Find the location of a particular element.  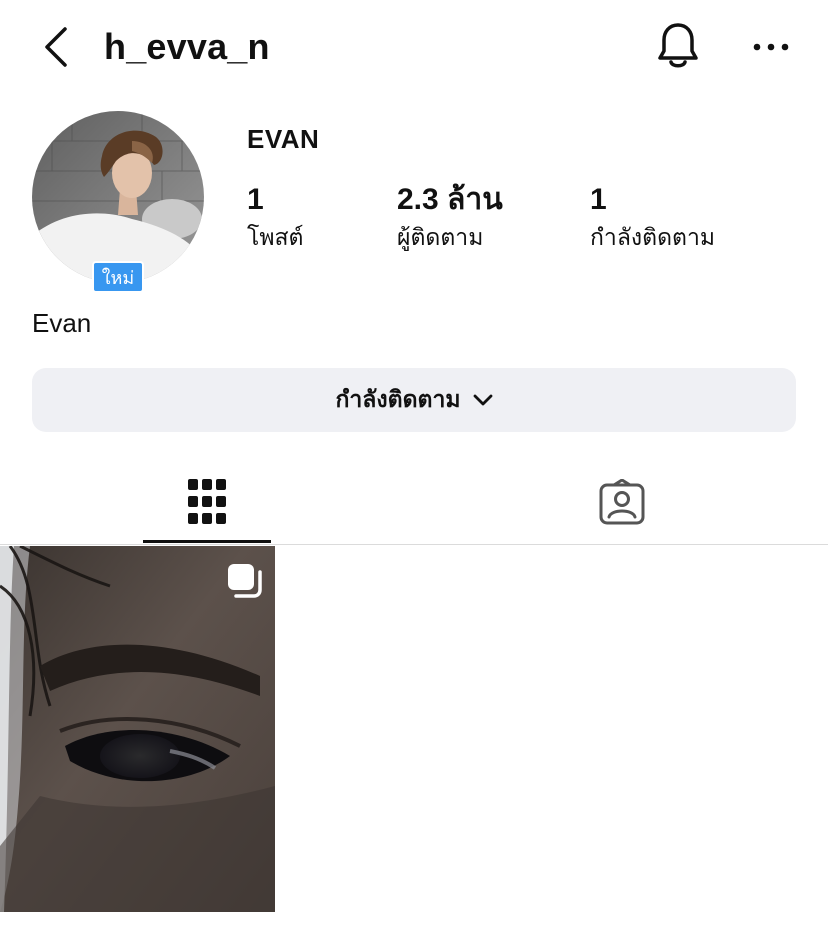

tab-posts-grid is located at coordinates (207, 502).